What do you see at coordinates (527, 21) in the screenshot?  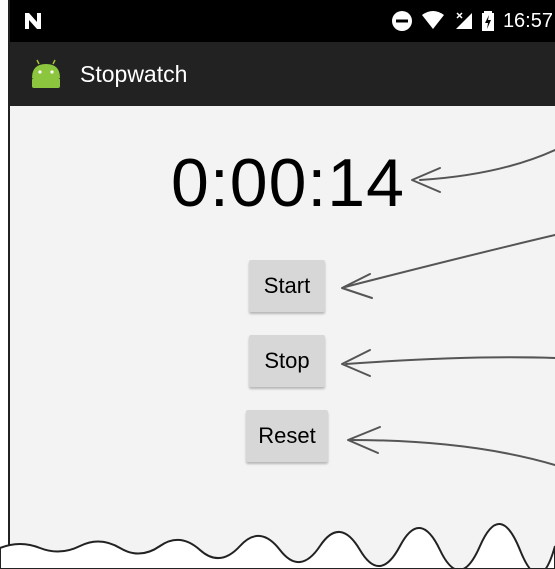 I see `status-time: 16:57` at bounding box center [527, 21].